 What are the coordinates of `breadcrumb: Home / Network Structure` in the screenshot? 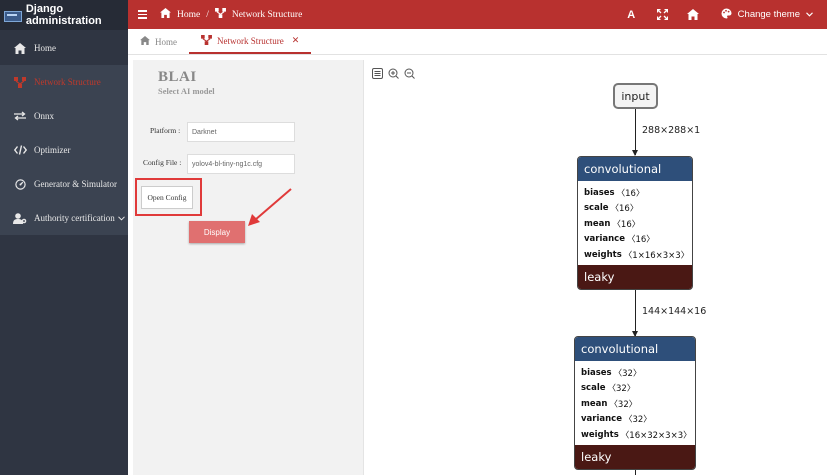 It's located at (231, 14).